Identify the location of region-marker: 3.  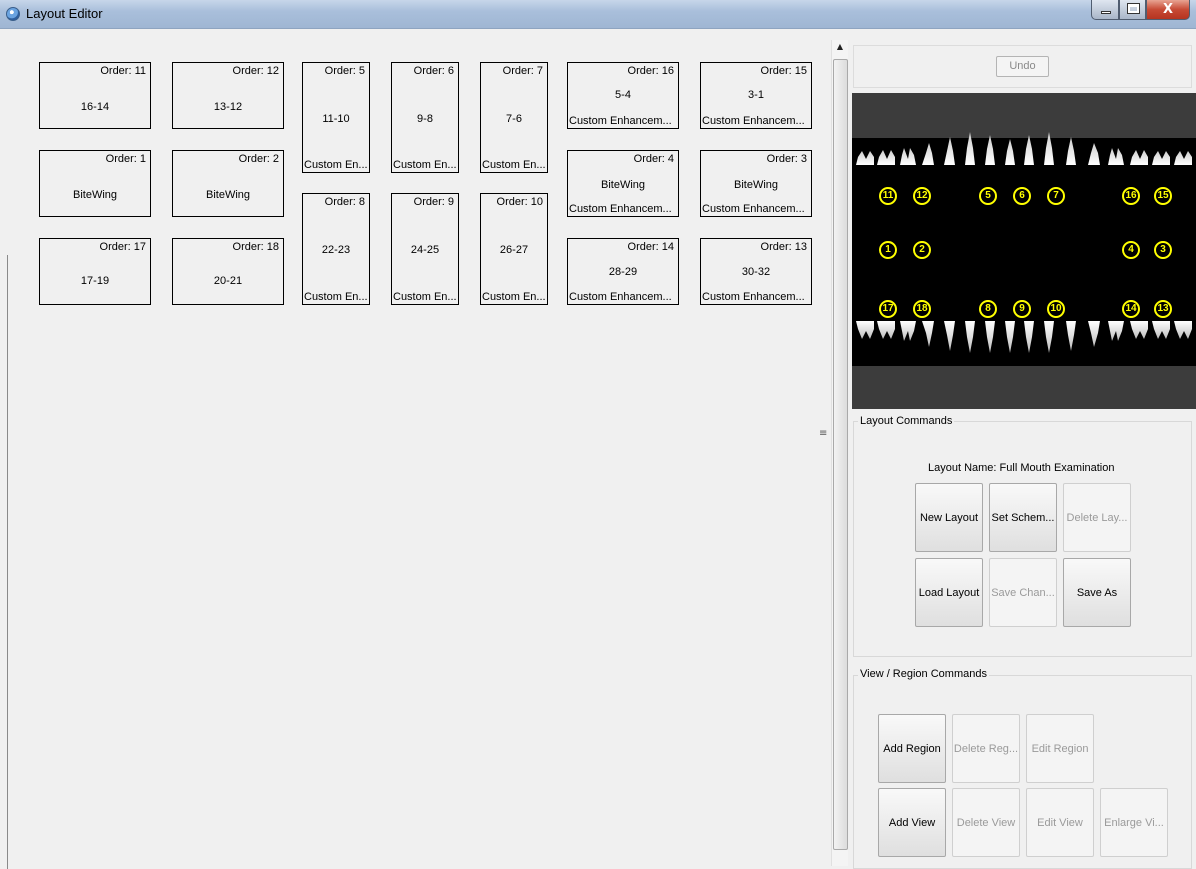
(1163, 250).